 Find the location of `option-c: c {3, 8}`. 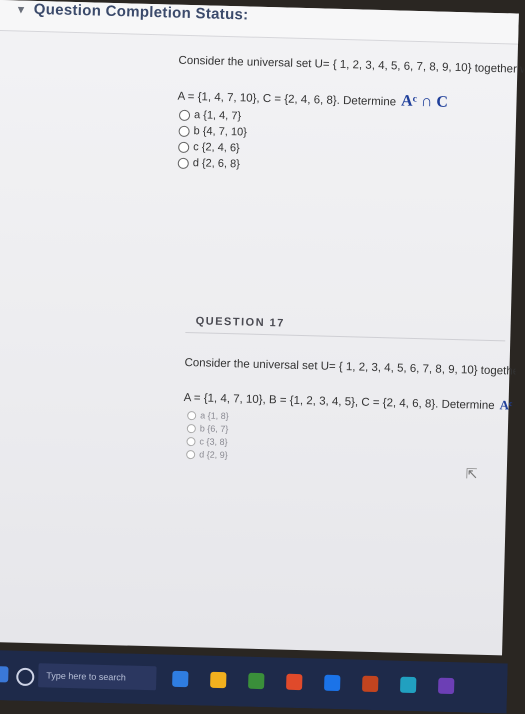

option-c: c {3, 8} is located at coordinates (207, 442).